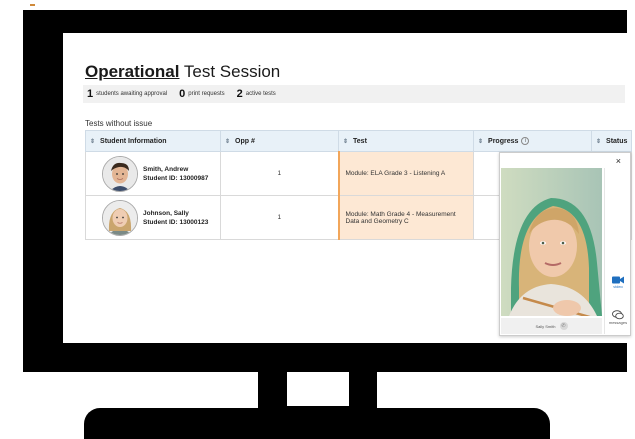 The height and width of the screenshot is (439, 635). I want to click on corner-mark, so click(32, 5).